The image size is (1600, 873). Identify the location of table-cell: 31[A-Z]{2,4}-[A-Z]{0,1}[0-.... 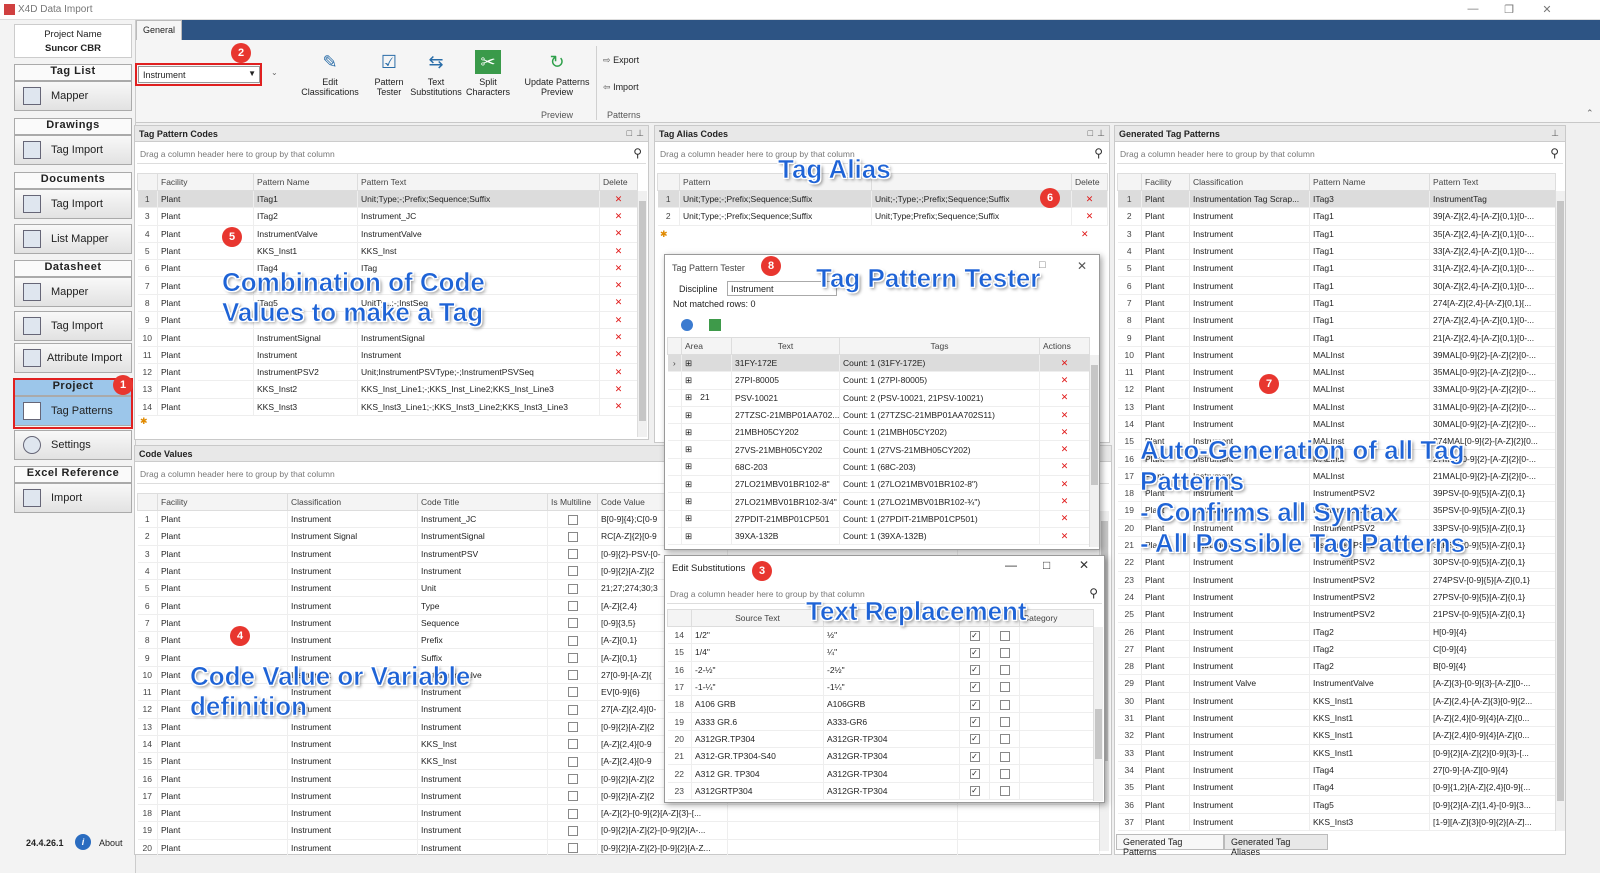
(1492, 268).